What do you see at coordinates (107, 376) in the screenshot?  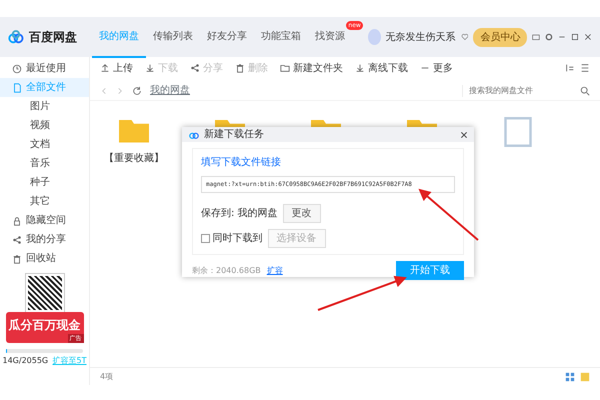 I see `item-count: 4项` at bounding box center [107, 376].